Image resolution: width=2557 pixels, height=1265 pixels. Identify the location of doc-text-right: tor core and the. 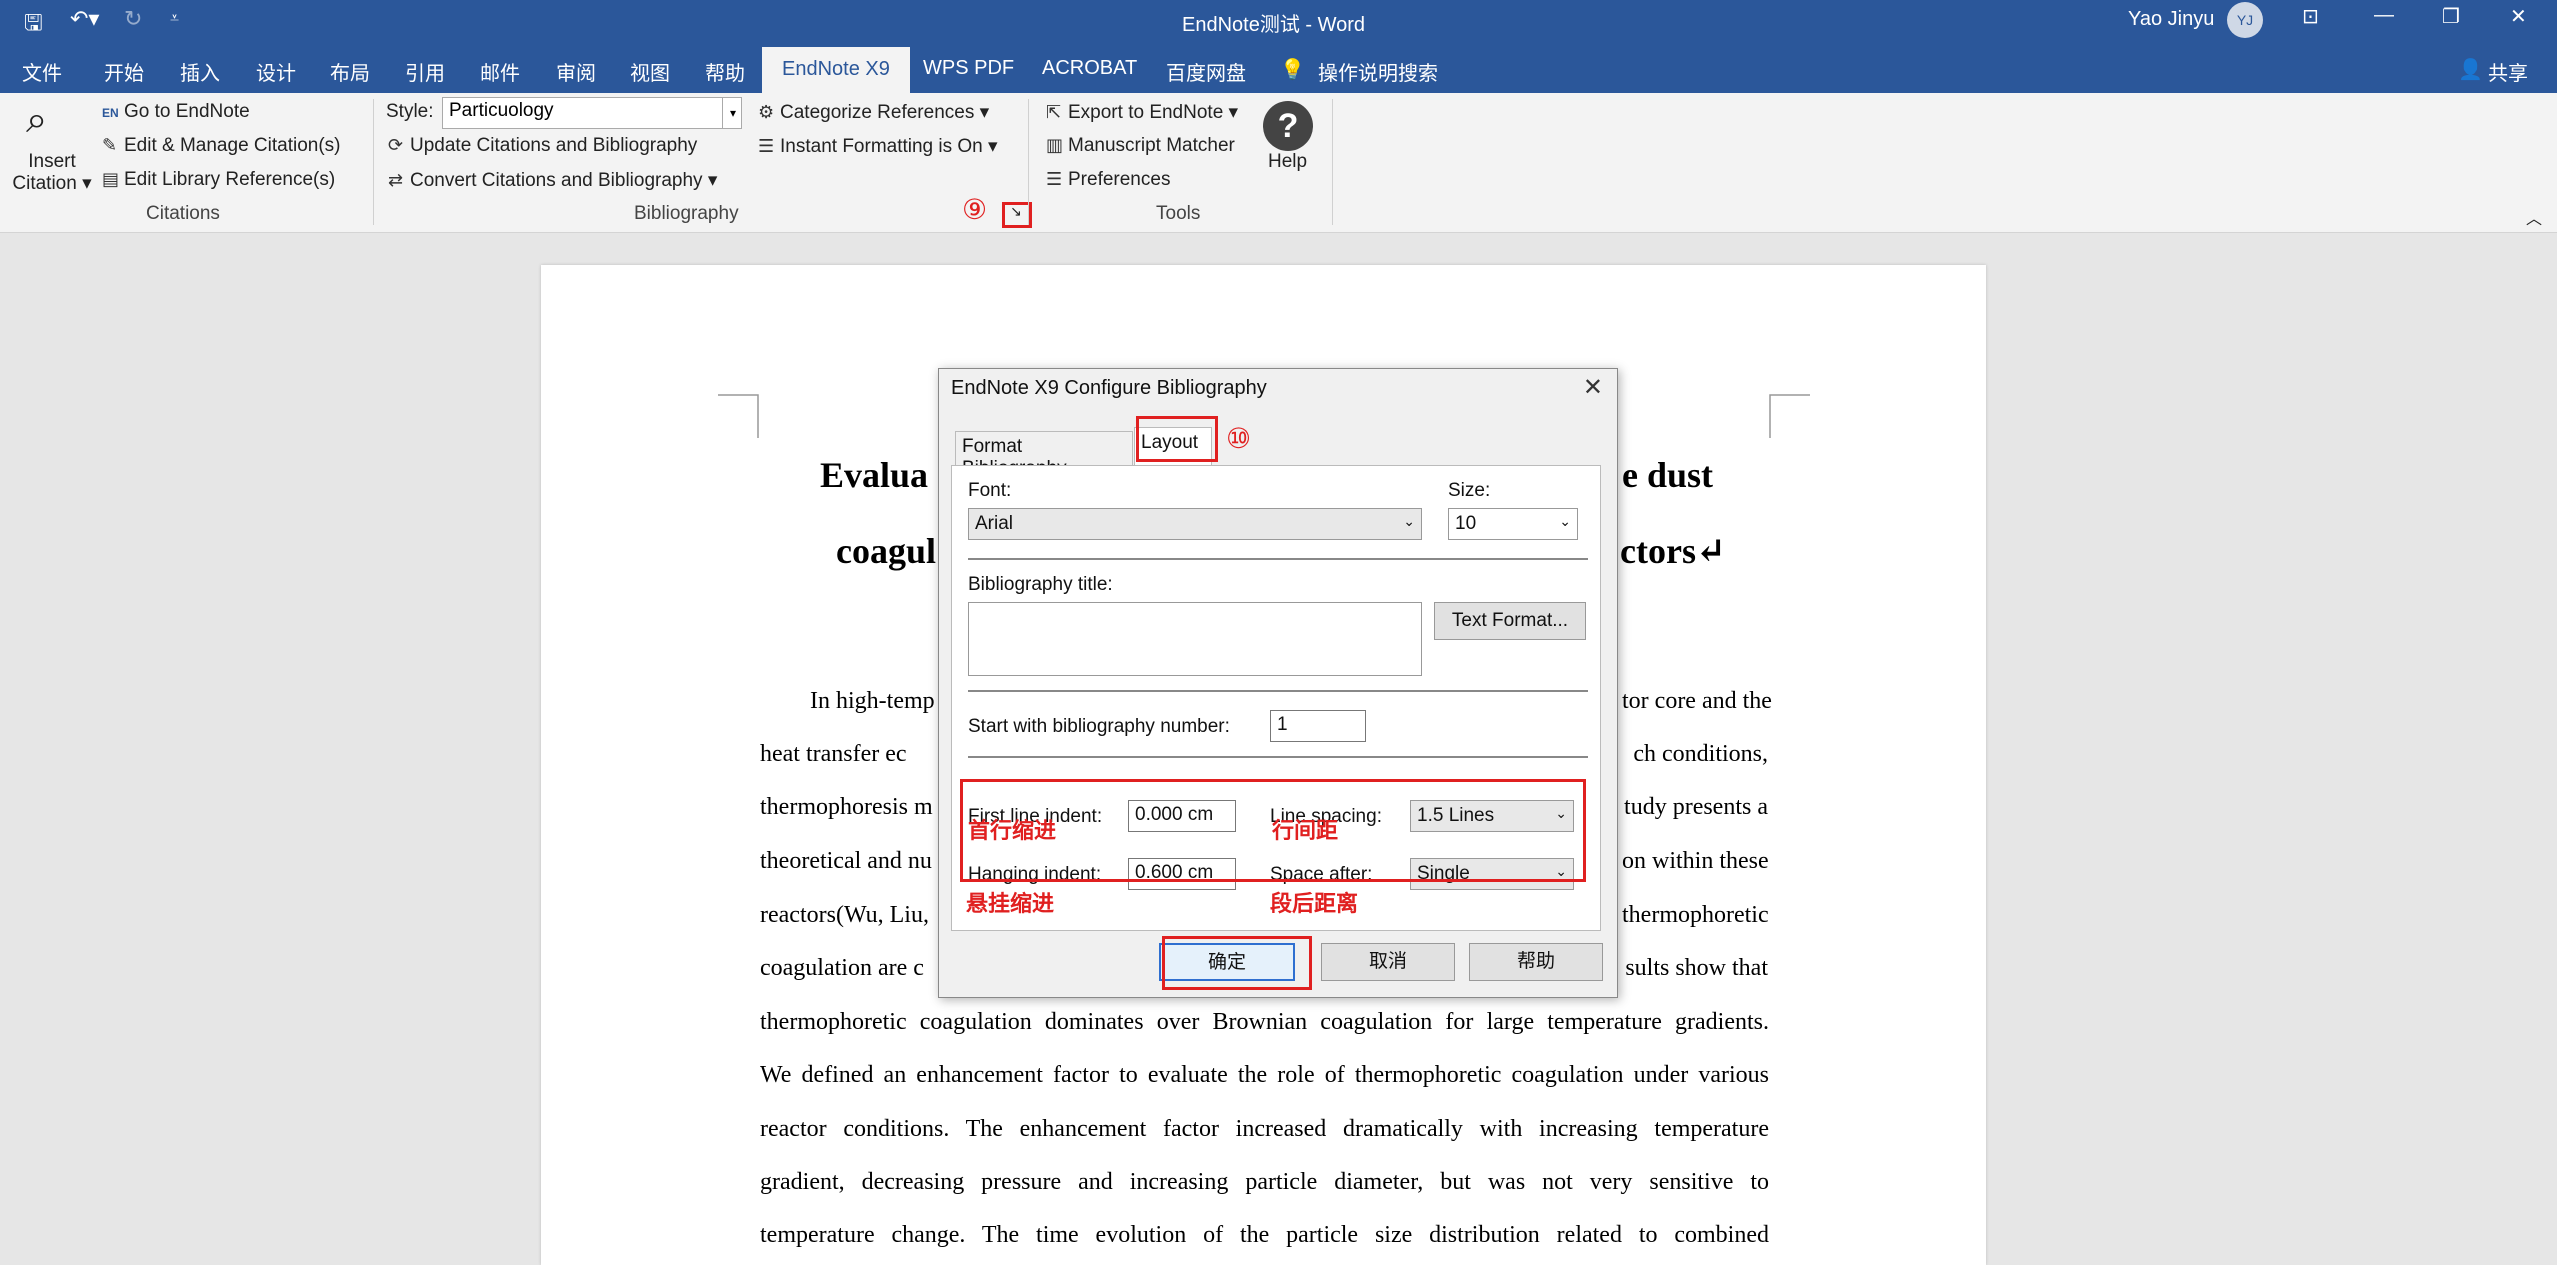
(1697, 701).